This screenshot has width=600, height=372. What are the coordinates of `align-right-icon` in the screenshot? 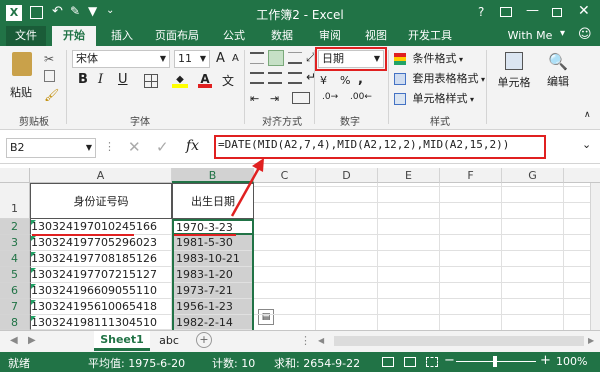 It's located at (295, 78).